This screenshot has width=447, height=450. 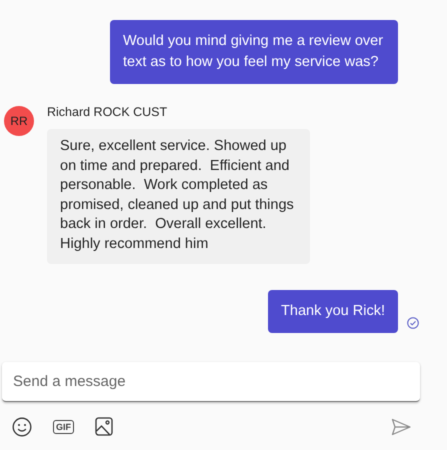 I want to click on message-bubble: Would you mind giving me a review over text as to how you feel my service was?, so click(x=254, y=52).